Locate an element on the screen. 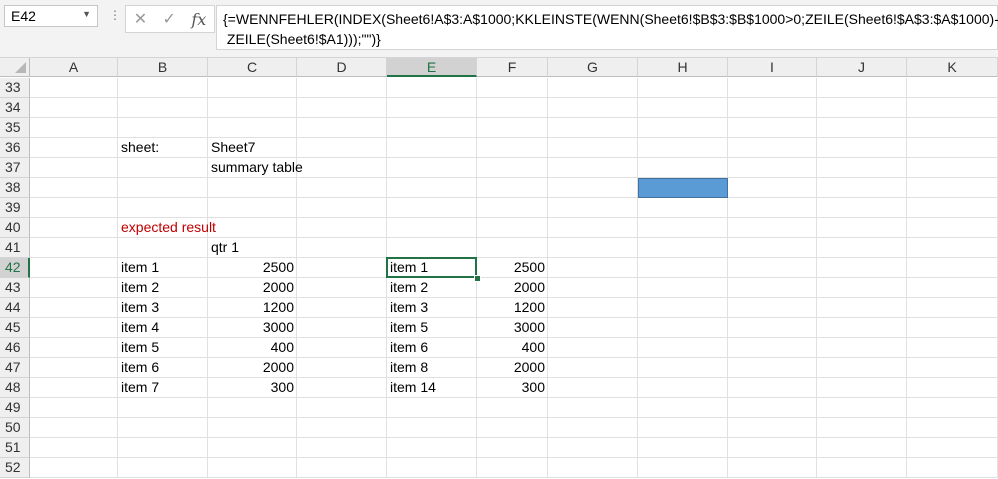 Image resolution: width=998 pixels, height=479 pixels. column-header-a: A is located at coordinates (74, 67).